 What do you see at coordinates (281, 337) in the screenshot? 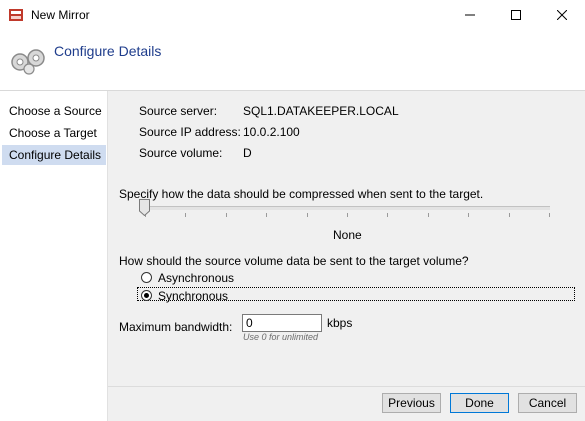
I see `bandwidth-hint: Use 0 for unlimited` at bounding box center [281, 337].